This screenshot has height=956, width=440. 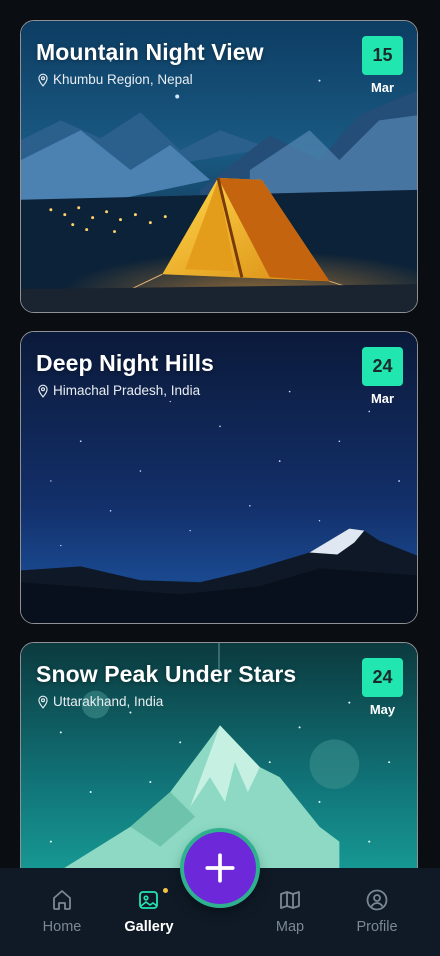 What do you see at coordinates (127, 390) in the screenshot?
I see `location-label: Himachal Pradesh, India` at bounding box center [127, 390].